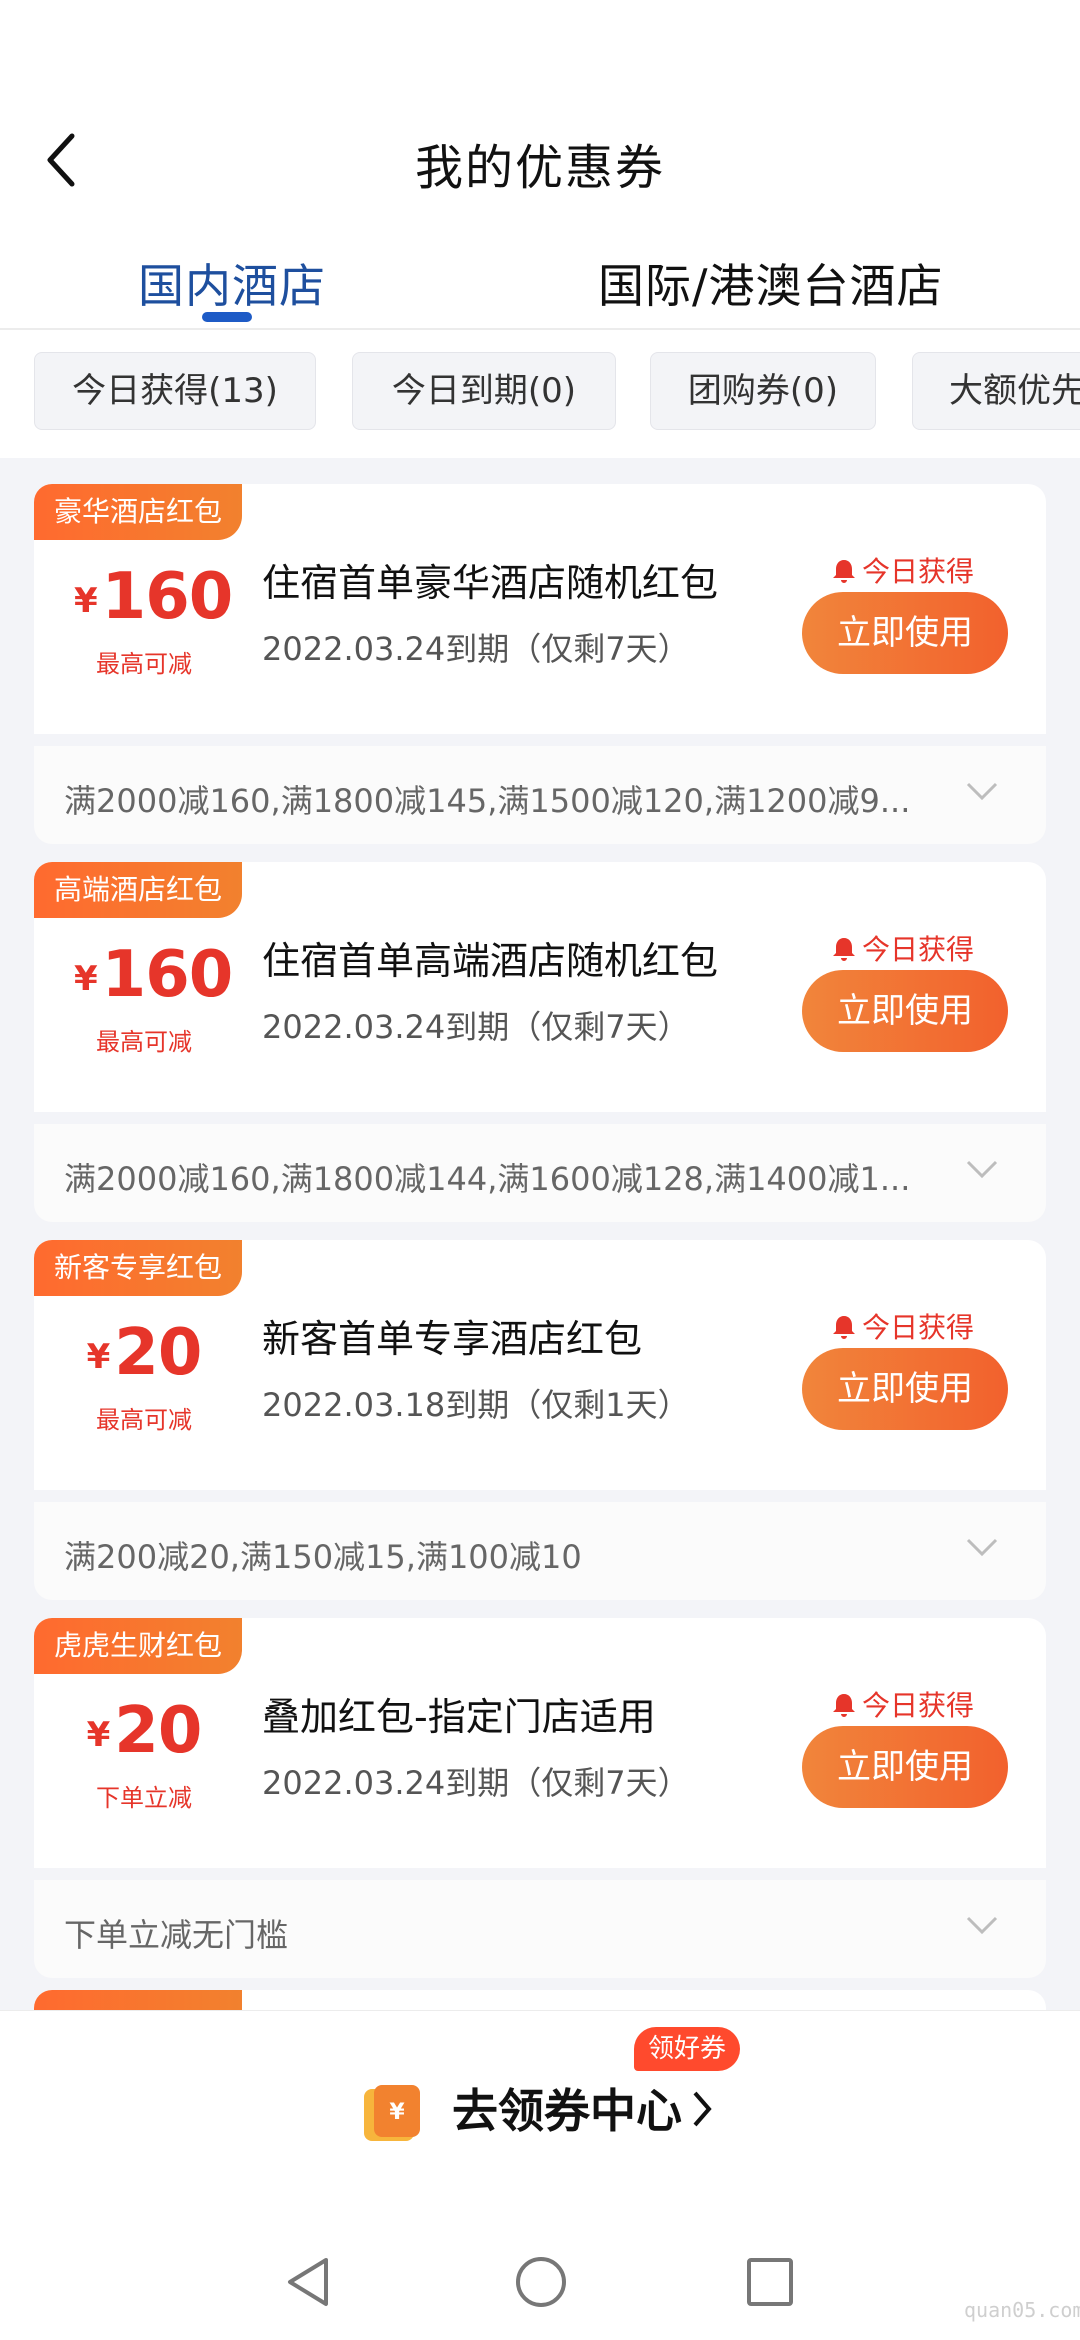 Image resolution: width=1080 pixels, height=2340 pixels. I want to click on filter-chip-obtained-today: 今日获得(13), so click(175, 391).